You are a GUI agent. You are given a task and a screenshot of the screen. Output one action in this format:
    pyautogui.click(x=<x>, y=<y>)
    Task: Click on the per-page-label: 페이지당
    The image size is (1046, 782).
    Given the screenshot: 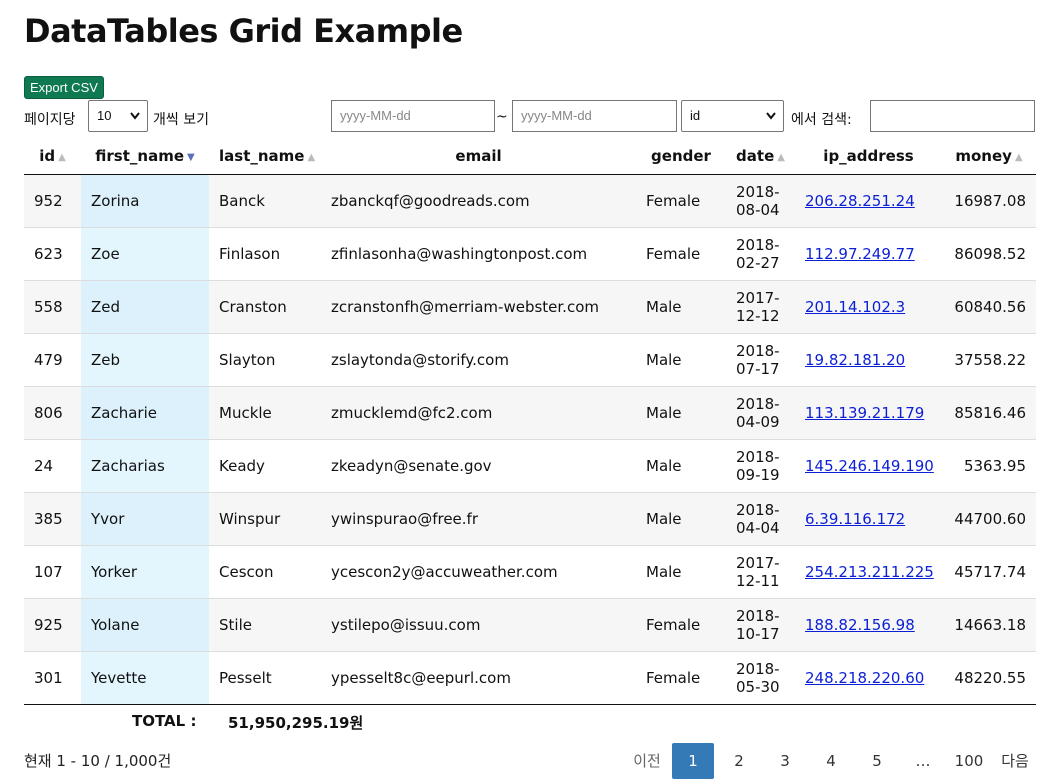 What is the action you would take?
    pyautogui.click(x=50, y=120)
    